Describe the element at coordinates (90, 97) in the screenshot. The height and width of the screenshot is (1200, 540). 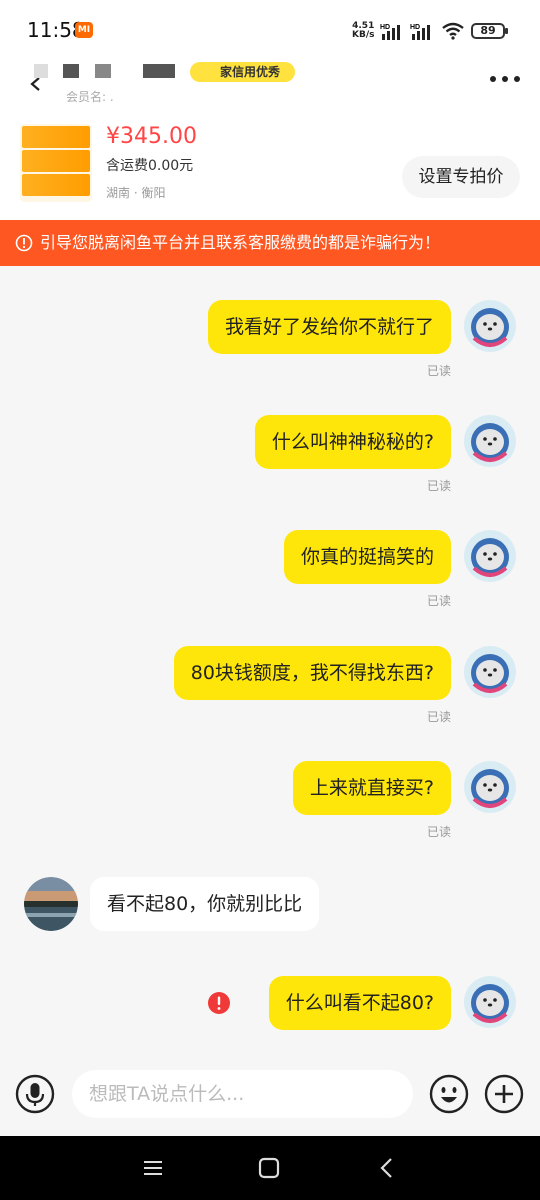
I see `seller-sub-name: 会员名: .` at that location.